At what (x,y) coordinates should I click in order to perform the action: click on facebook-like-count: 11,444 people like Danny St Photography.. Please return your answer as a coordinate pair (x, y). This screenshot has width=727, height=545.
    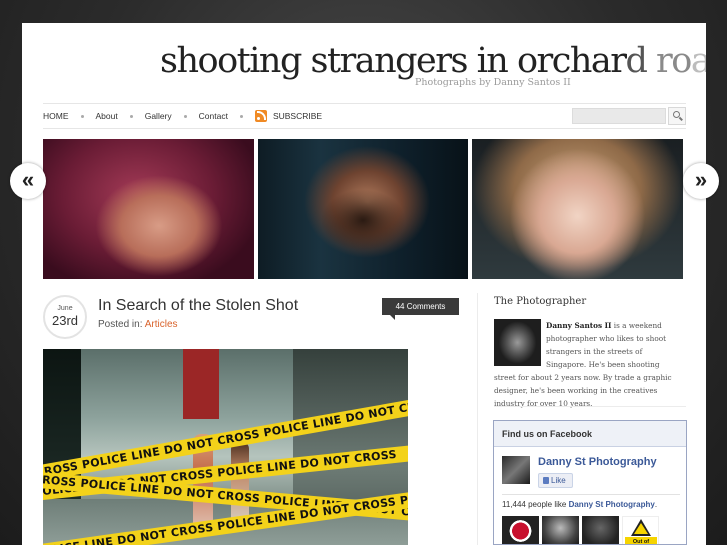
    Looking at the image, I should click on (579, 504).